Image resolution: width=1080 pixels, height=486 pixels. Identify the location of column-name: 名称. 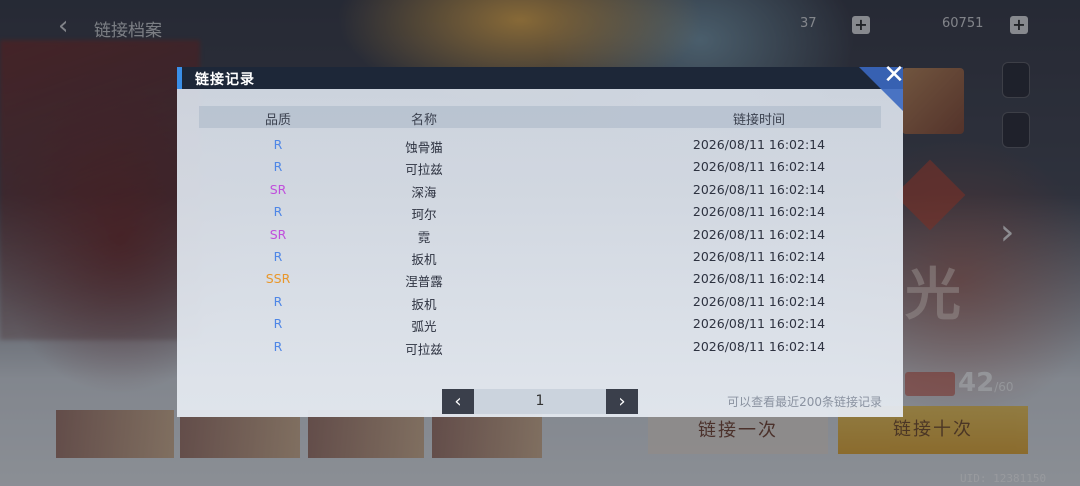
(423, 120).